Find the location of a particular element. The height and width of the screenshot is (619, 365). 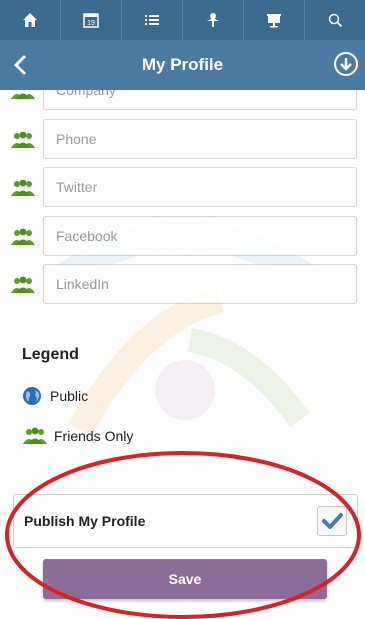

presentation-icon is located at coordinates (274, 21).